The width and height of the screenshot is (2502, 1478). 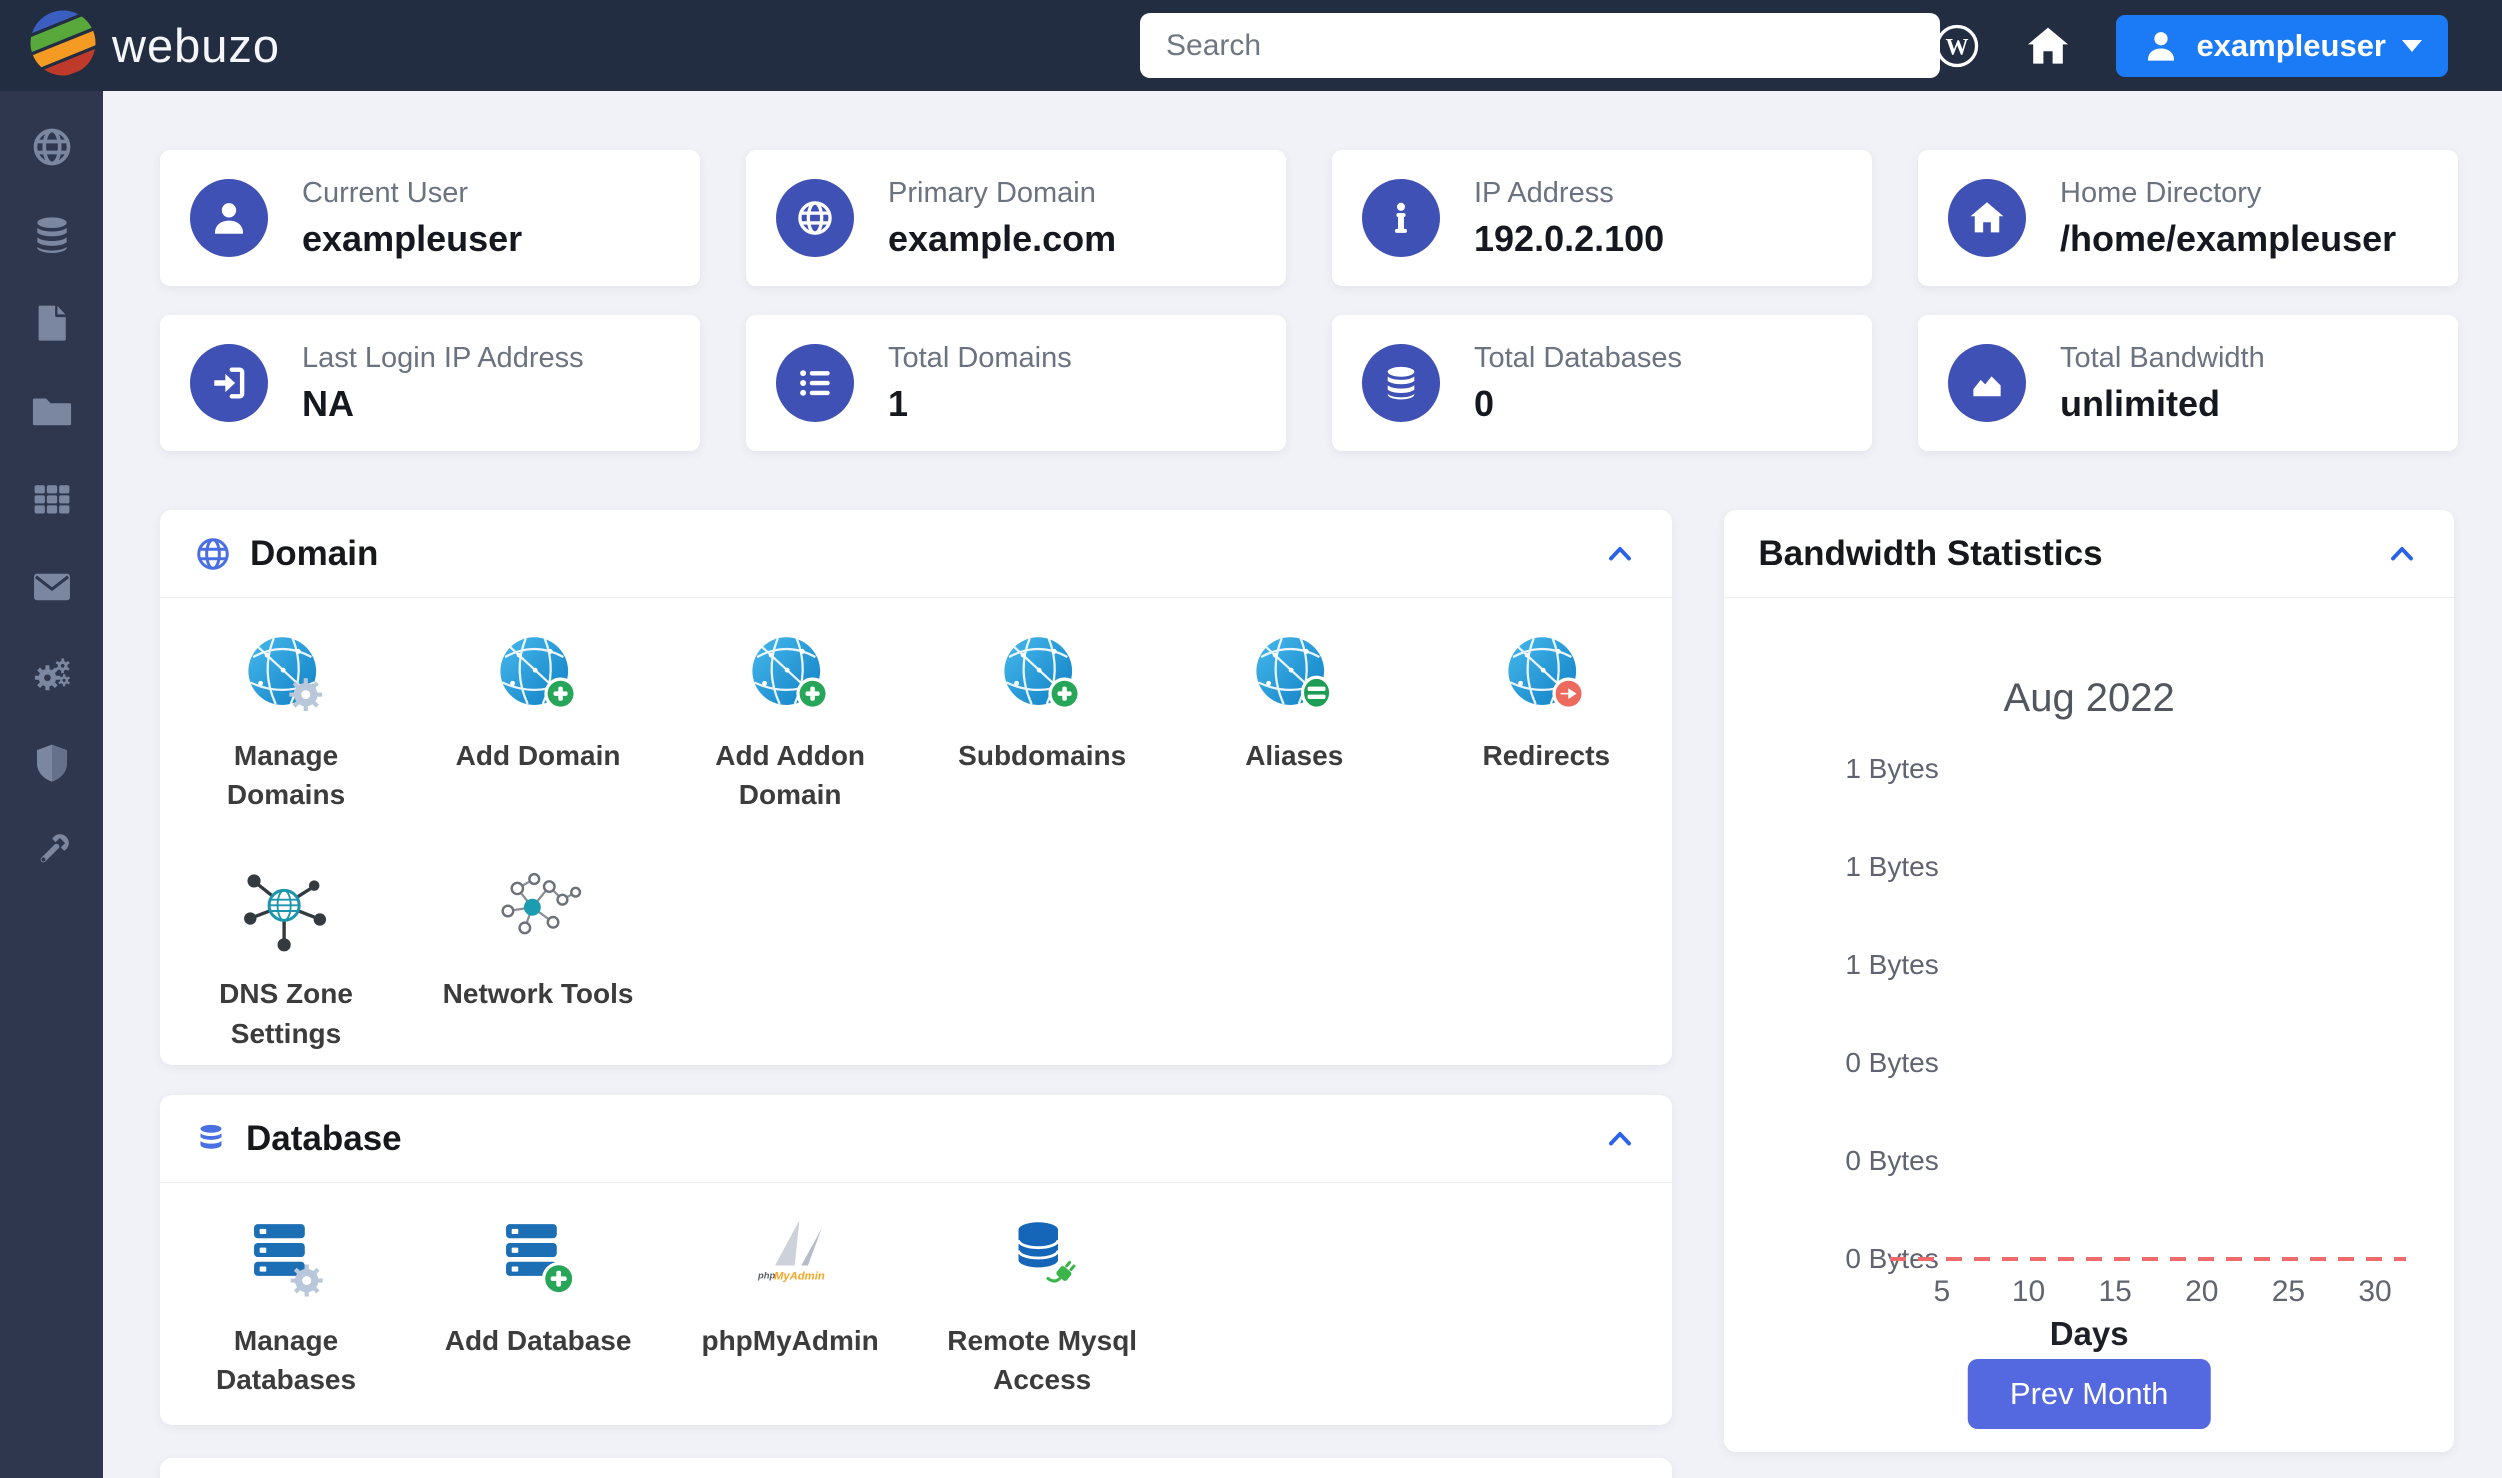 What do you see at coordinates (541, 904) in the screenshot?
I see `network-nodes-icon` at bounding box center [541, 904].